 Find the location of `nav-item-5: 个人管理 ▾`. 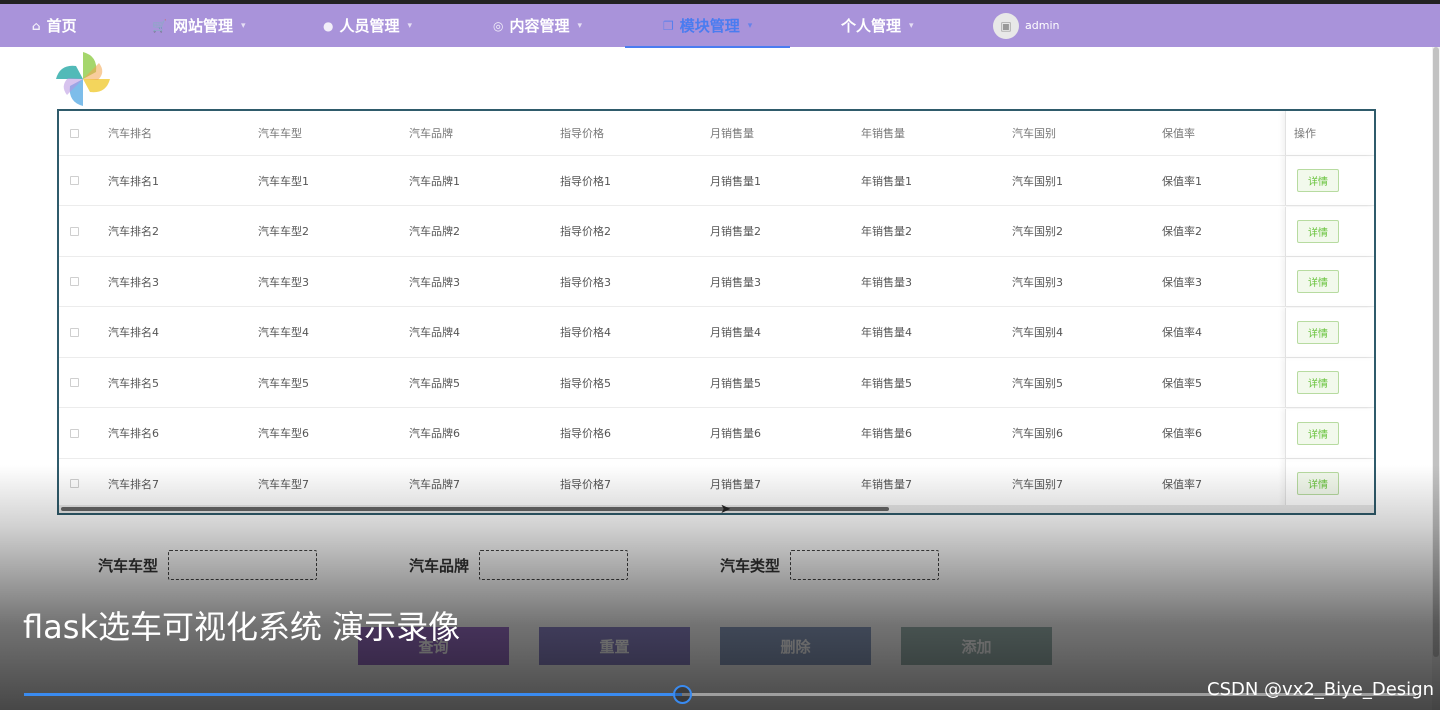

nav-item-5: 个人管理 ▾ is located at coordinates (877, 25).